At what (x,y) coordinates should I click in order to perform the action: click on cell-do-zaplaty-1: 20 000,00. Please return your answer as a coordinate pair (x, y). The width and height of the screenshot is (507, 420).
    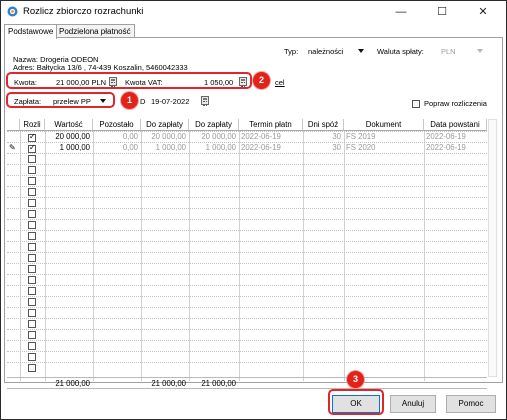
    Looking at the image, I should click on (163, 137).